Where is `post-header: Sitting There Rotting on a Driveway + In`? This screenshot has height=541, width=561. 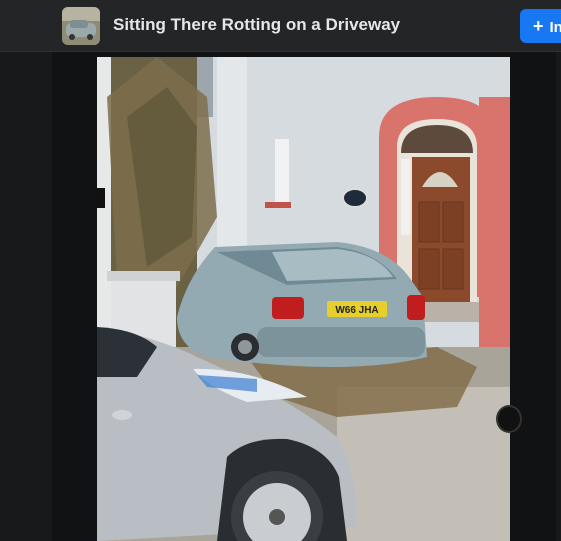
post-header: Sitting There Rotting on a Driveway + In is located at coordinates (280, 26).